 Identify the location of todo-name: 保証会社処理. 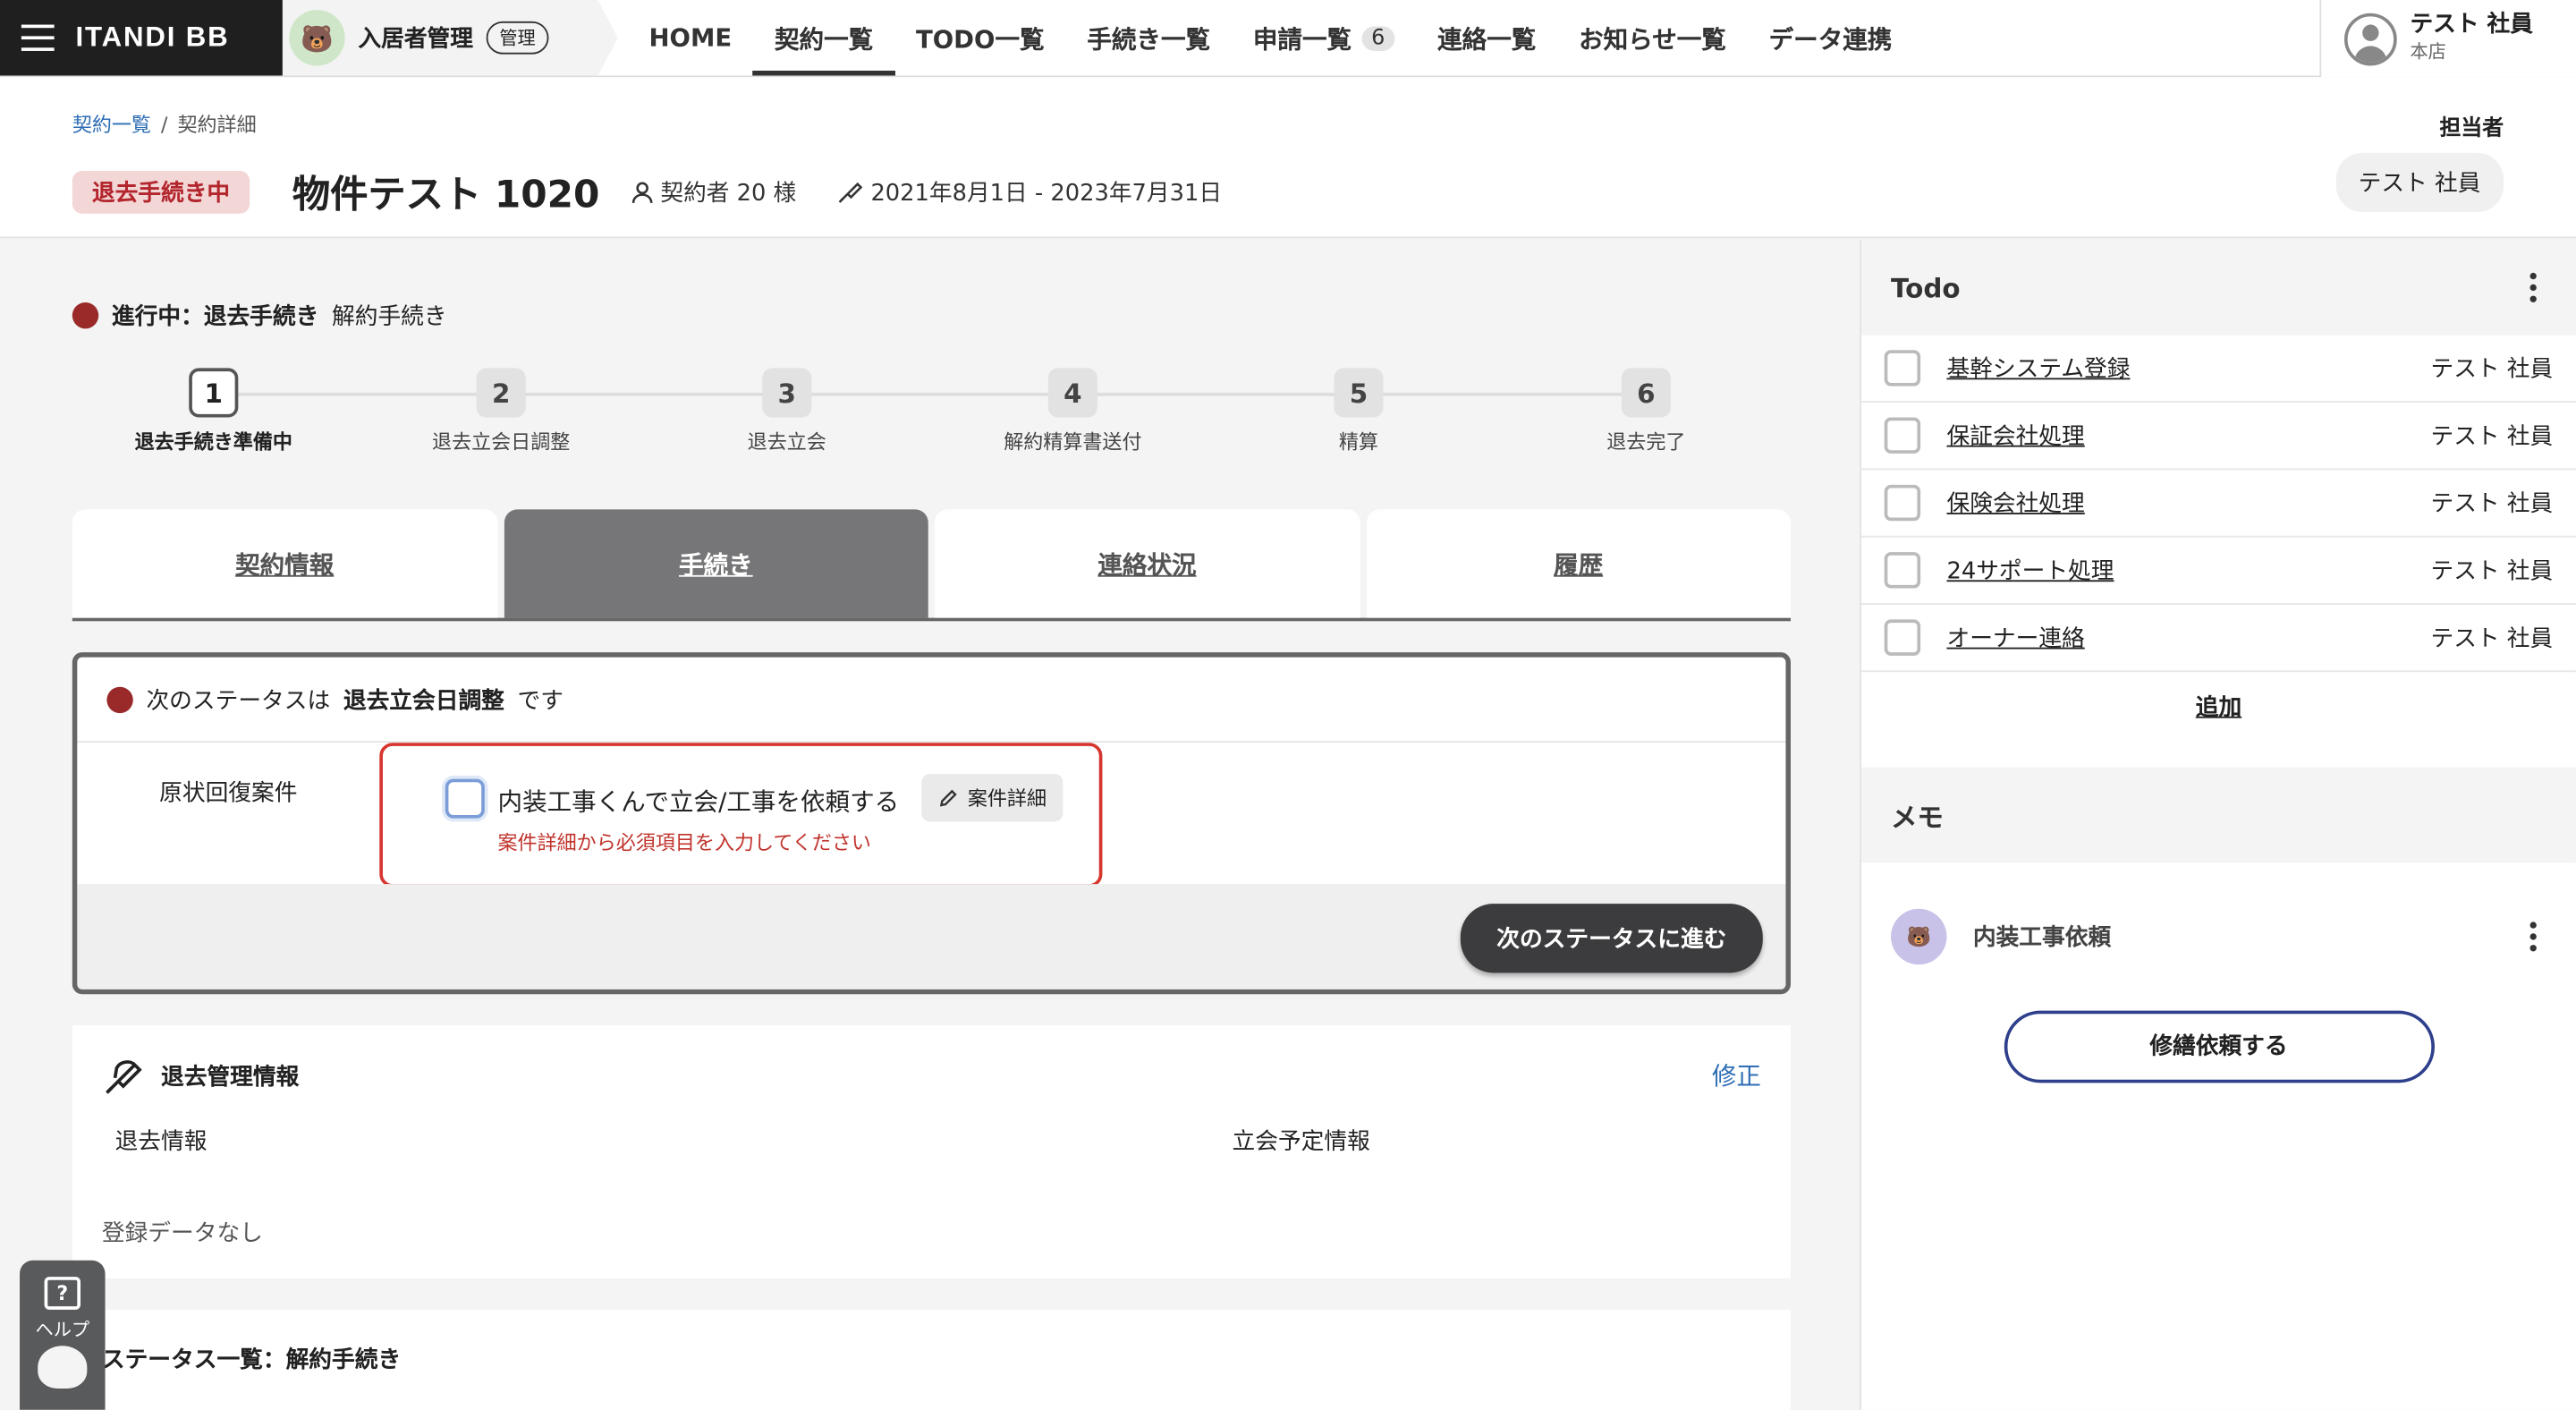
(2015, 436).